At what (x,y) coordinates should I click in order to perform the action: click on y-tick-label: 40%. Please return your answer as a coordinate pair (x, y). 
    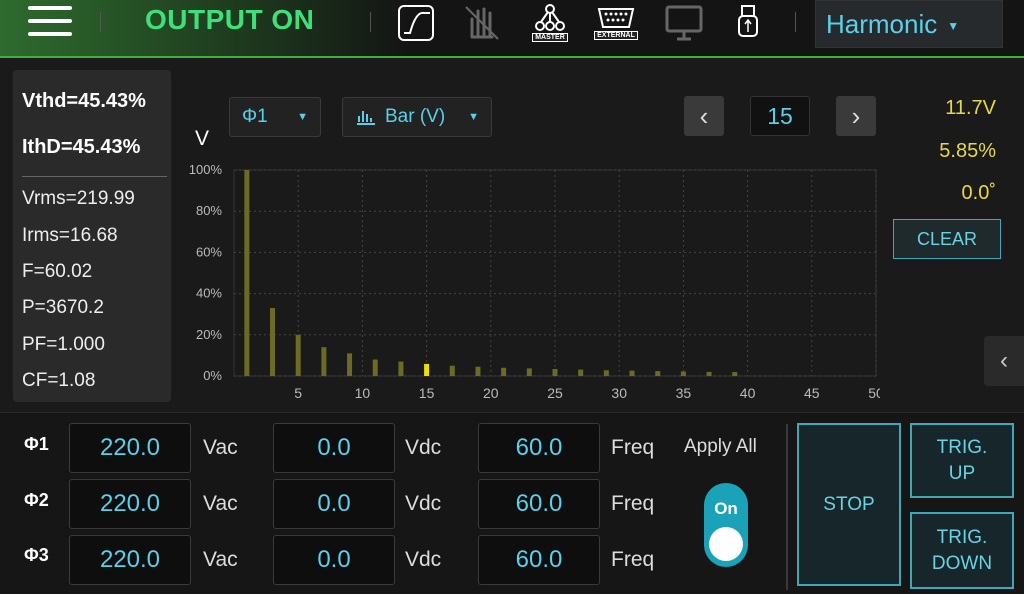
    Looking at the image, I should click on (209, 293).